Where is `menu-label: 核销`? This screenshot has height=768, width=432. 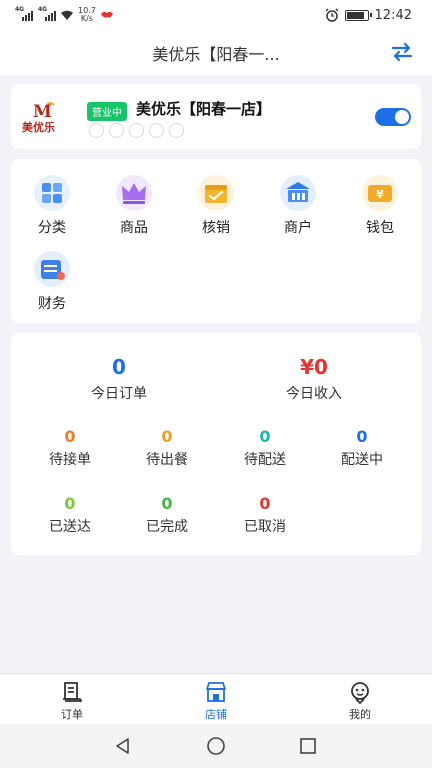
menu-label: 核销 is located at coordinates (216, 228).